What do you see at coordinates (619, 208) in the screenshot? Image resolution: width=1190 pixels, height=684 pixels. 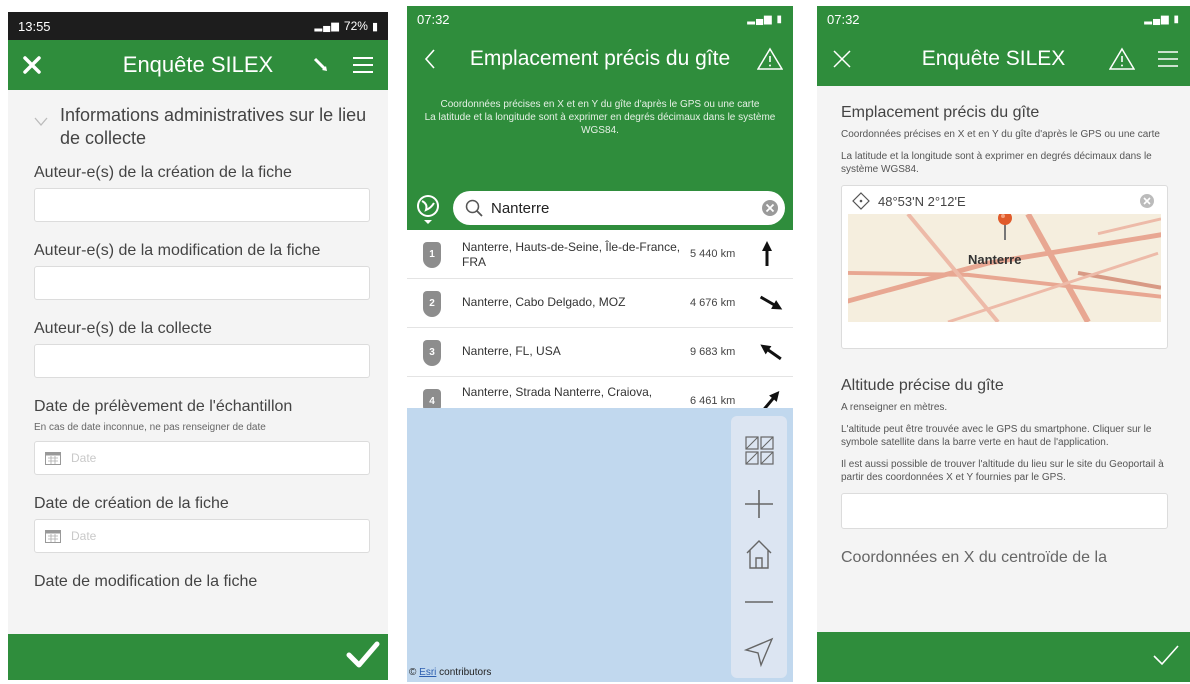 I see `search-input: Nanterre` at bounding box center [619, 208].